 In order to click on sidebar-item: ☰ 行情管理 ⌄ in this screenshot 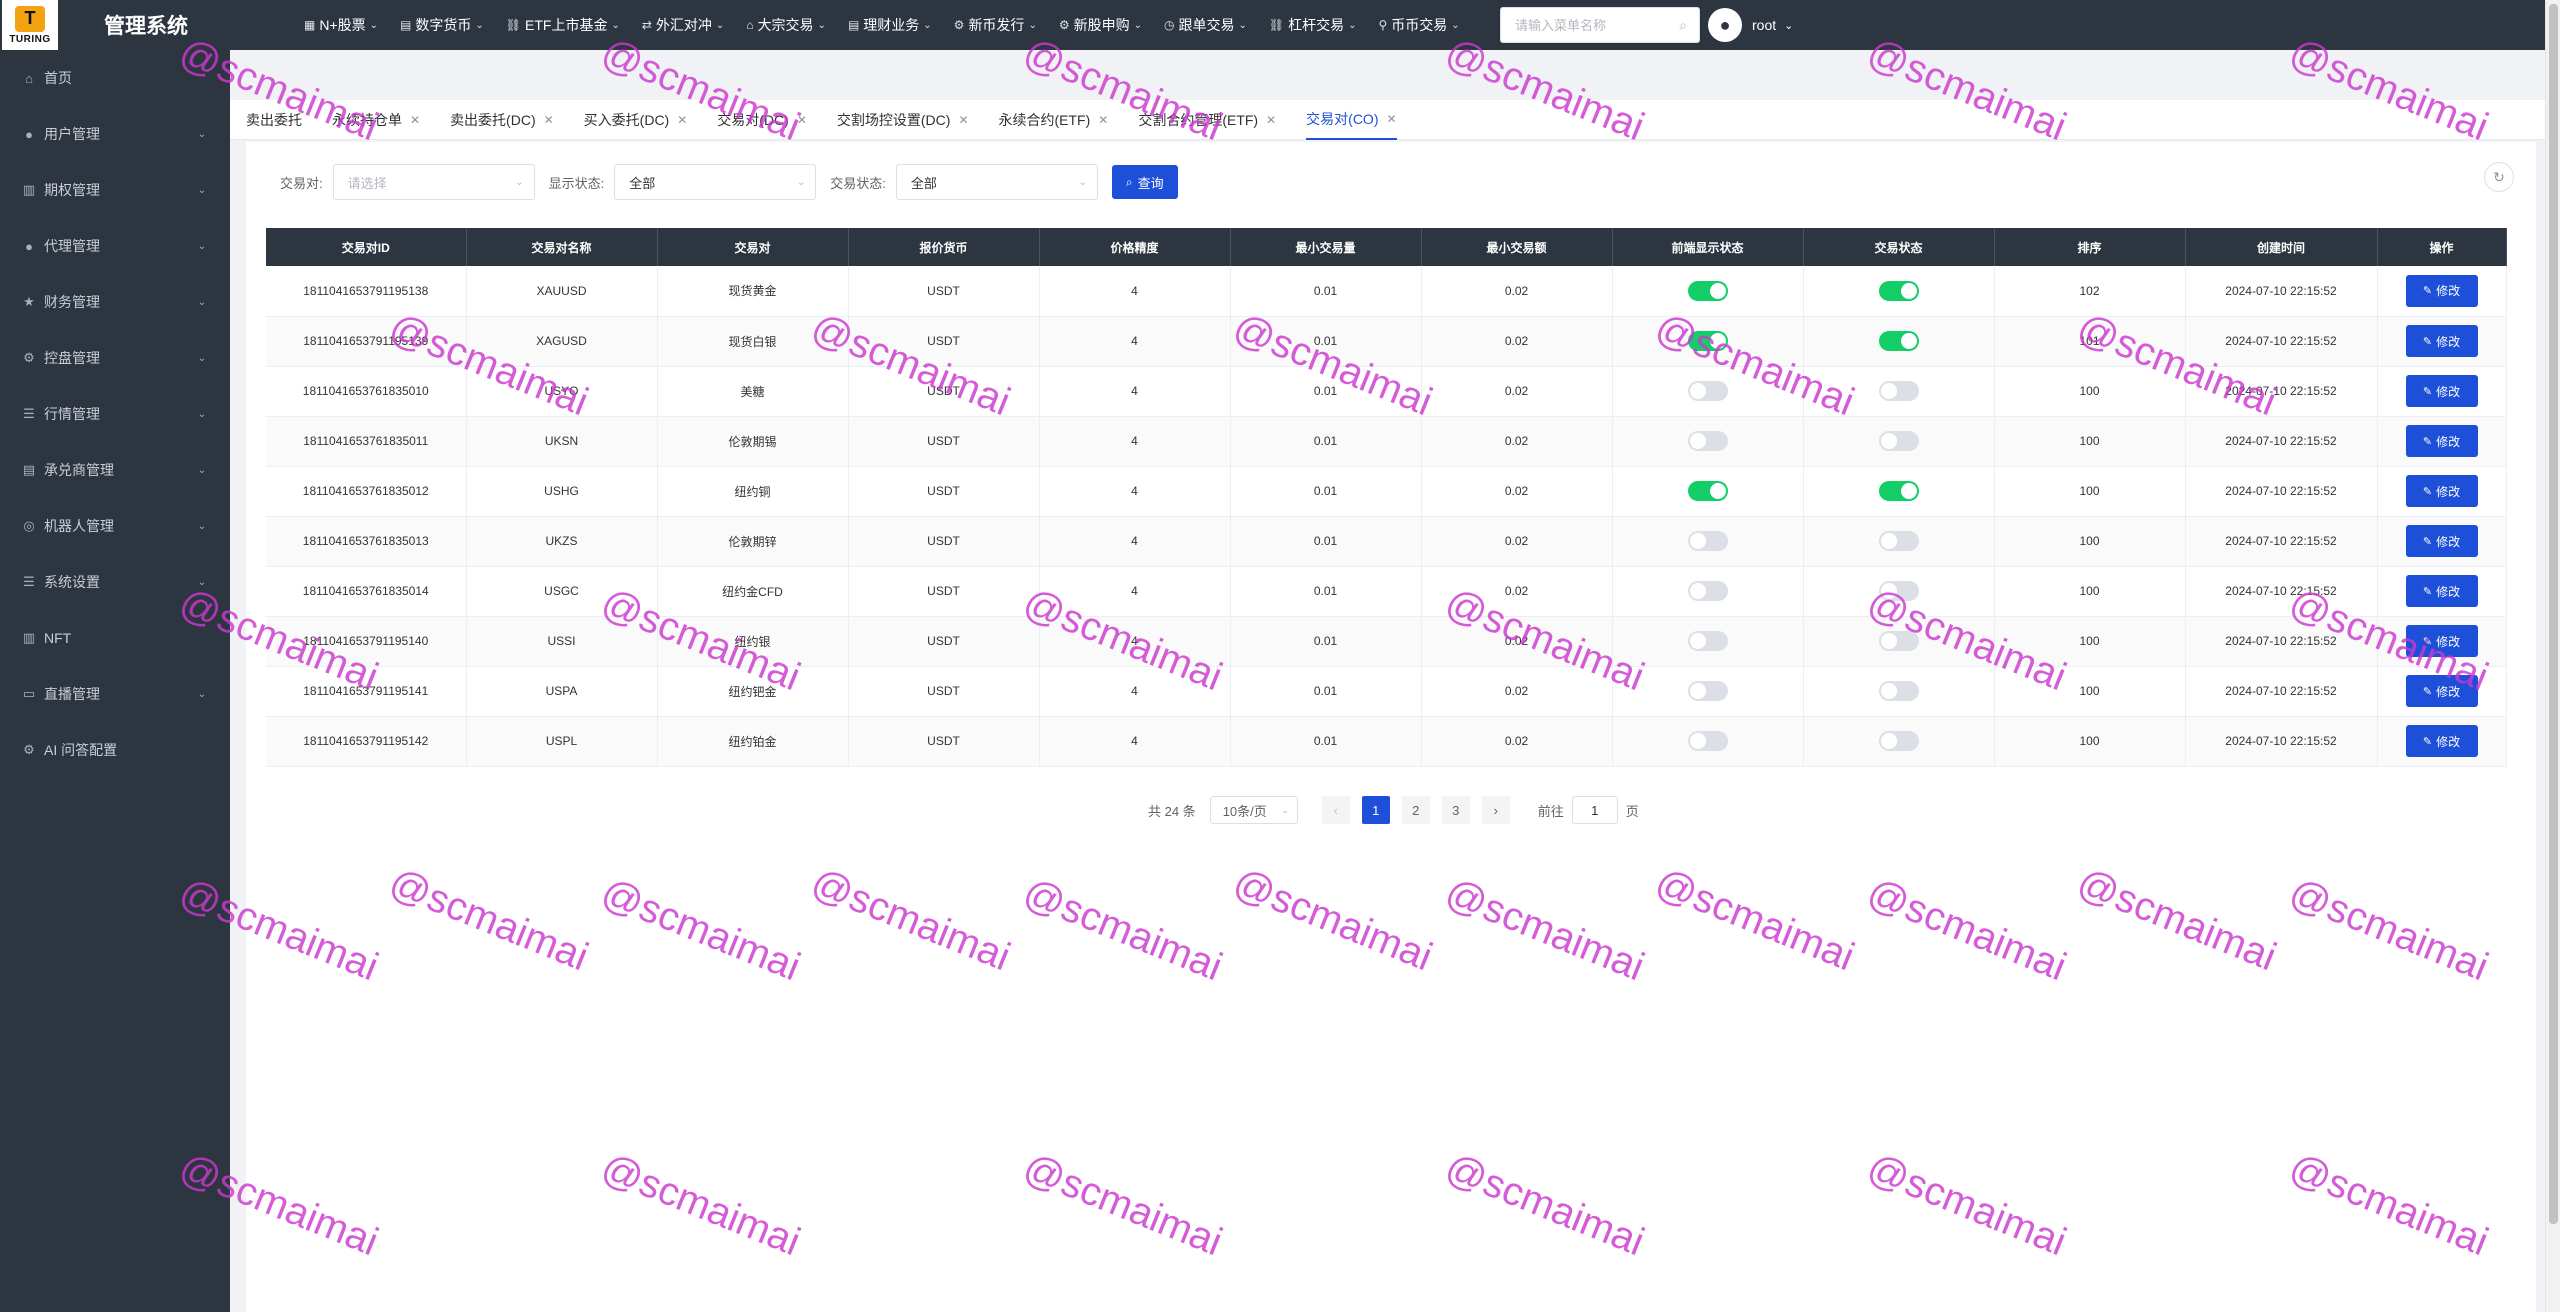, I will do `click(115, 414)`.